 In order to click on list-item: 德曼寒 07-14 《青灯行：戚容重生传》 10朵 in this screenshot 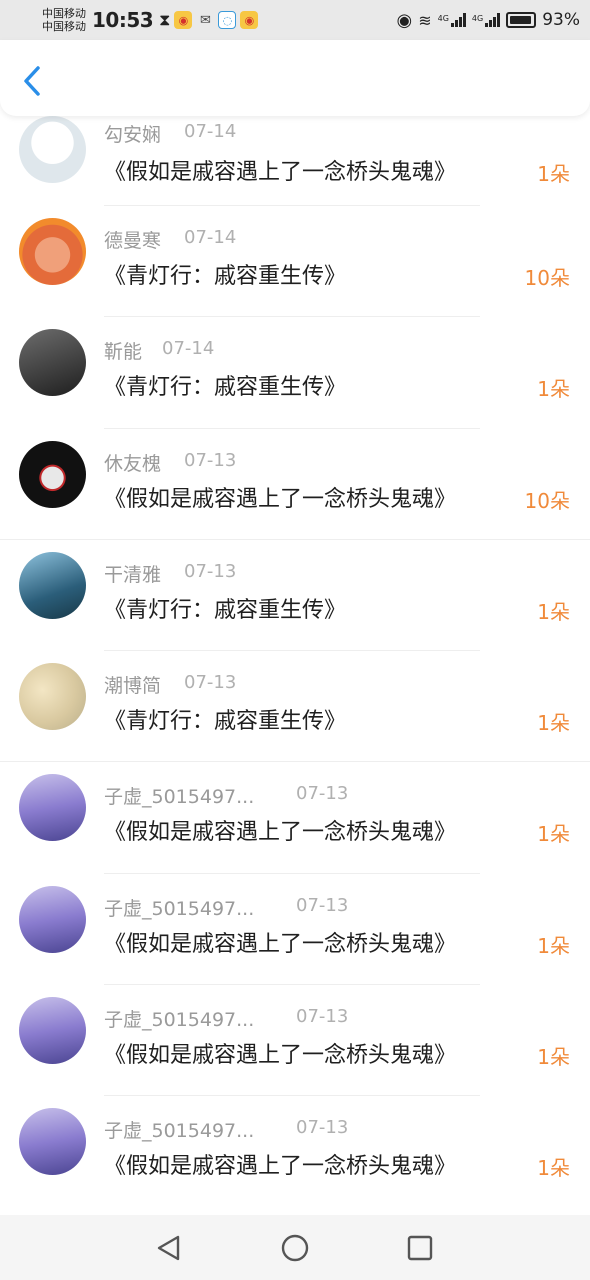, I will do `click(295, 262)`.